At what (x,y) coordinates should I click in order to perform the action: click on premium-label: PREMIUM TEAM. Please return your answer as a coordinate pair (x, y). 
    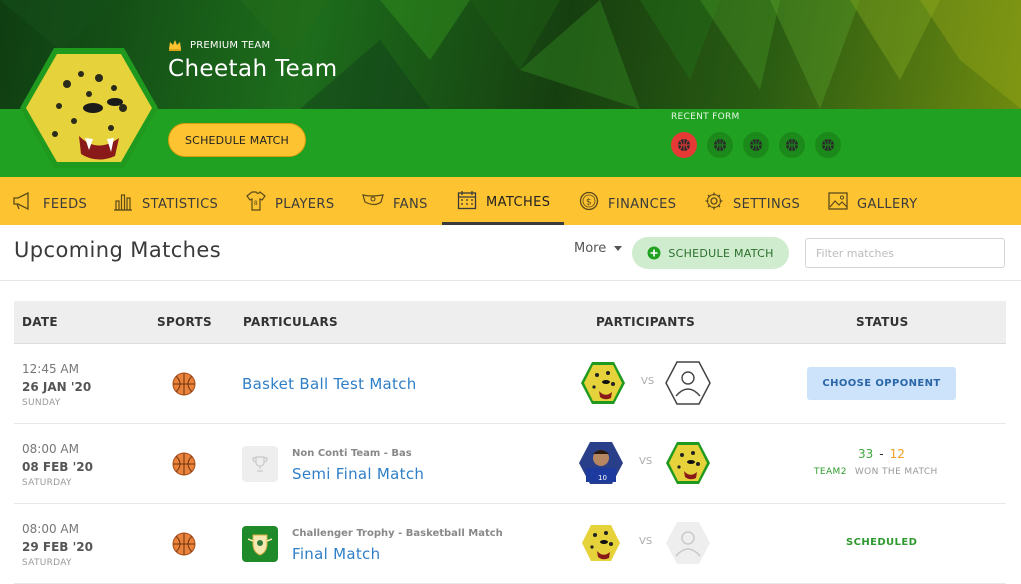
    Looking at the image, I should click on (230, 45).